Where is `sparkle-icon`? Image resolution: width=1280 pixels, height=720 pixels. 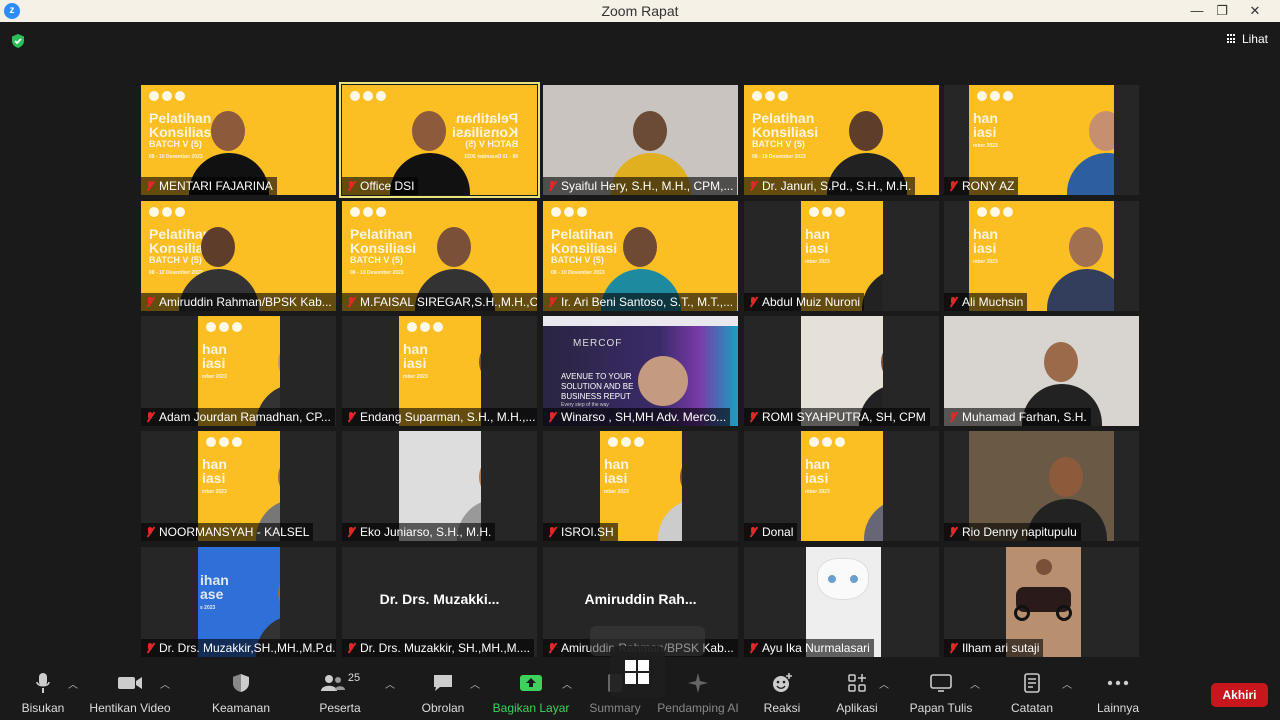 sparkle-icon is located at coordinates (698, 683).